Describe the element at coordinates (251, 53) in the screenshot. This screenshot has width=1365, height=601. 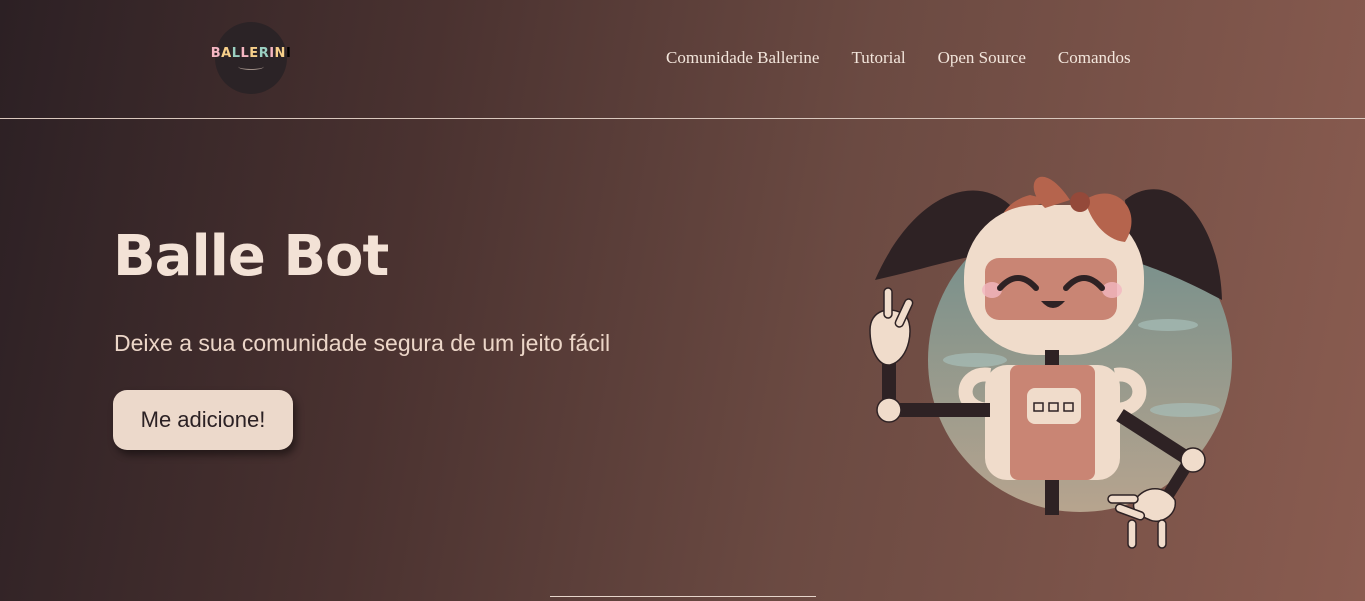
I see `logo-text: BALLERINI` at that location.